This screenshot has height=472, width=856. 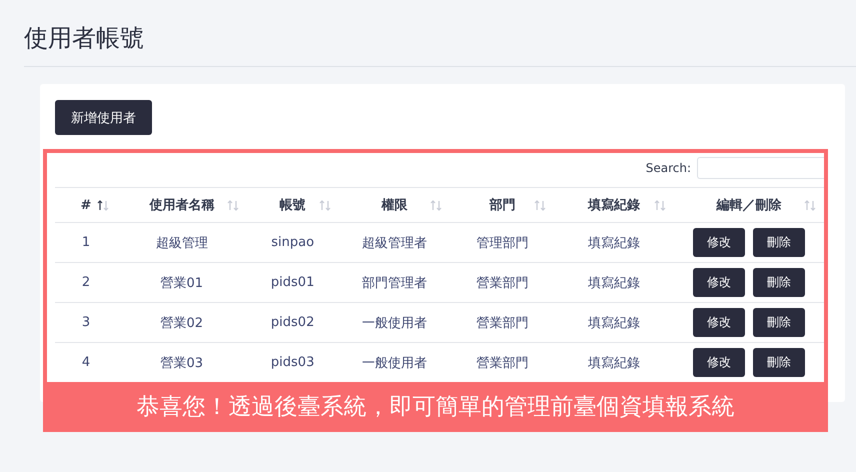 I want to click on table-cell: 超級管理, so click(x=182, y=243).